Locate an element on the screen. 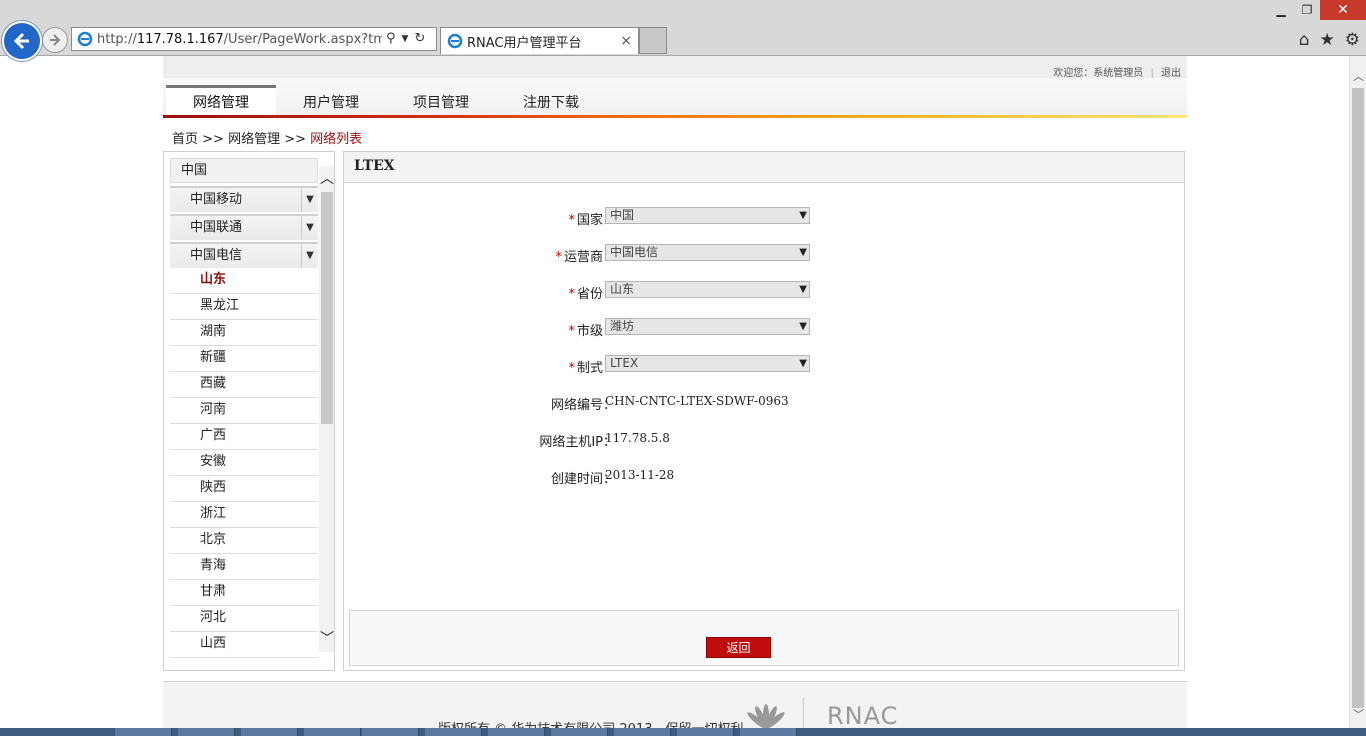  form-row-standard: * 制式： LTEX ▼ is located at coordinates (764, 365).